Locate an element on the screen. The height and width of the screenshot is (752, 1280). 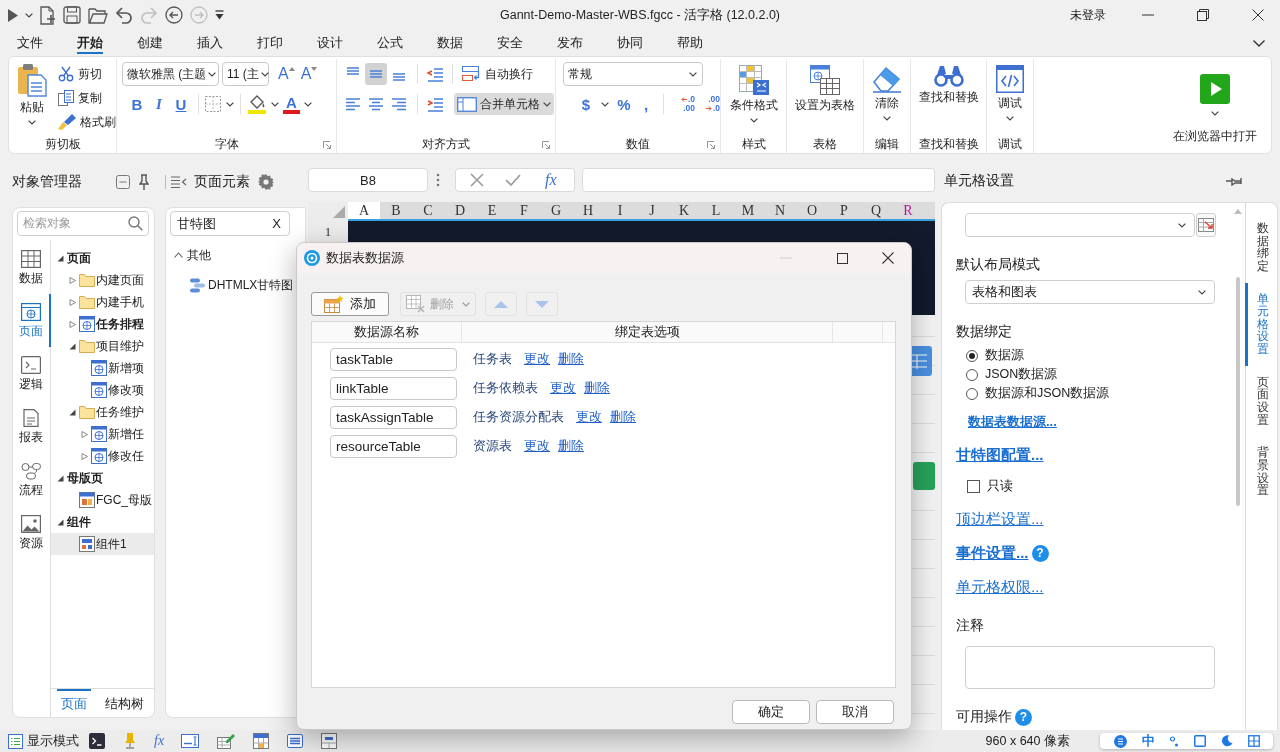
list-icon is located at coordinates (295, 741).